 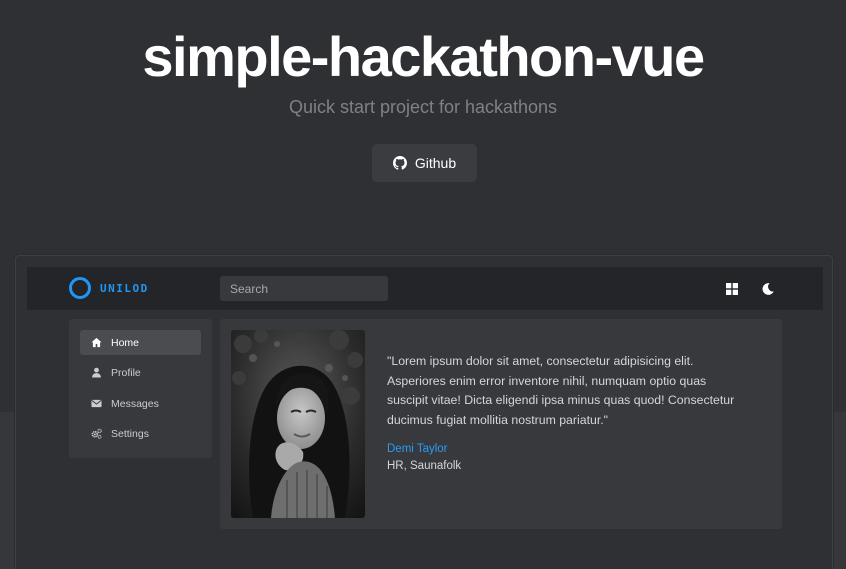 I want to click on logo: UNILOD, so click(x=109, y=288).